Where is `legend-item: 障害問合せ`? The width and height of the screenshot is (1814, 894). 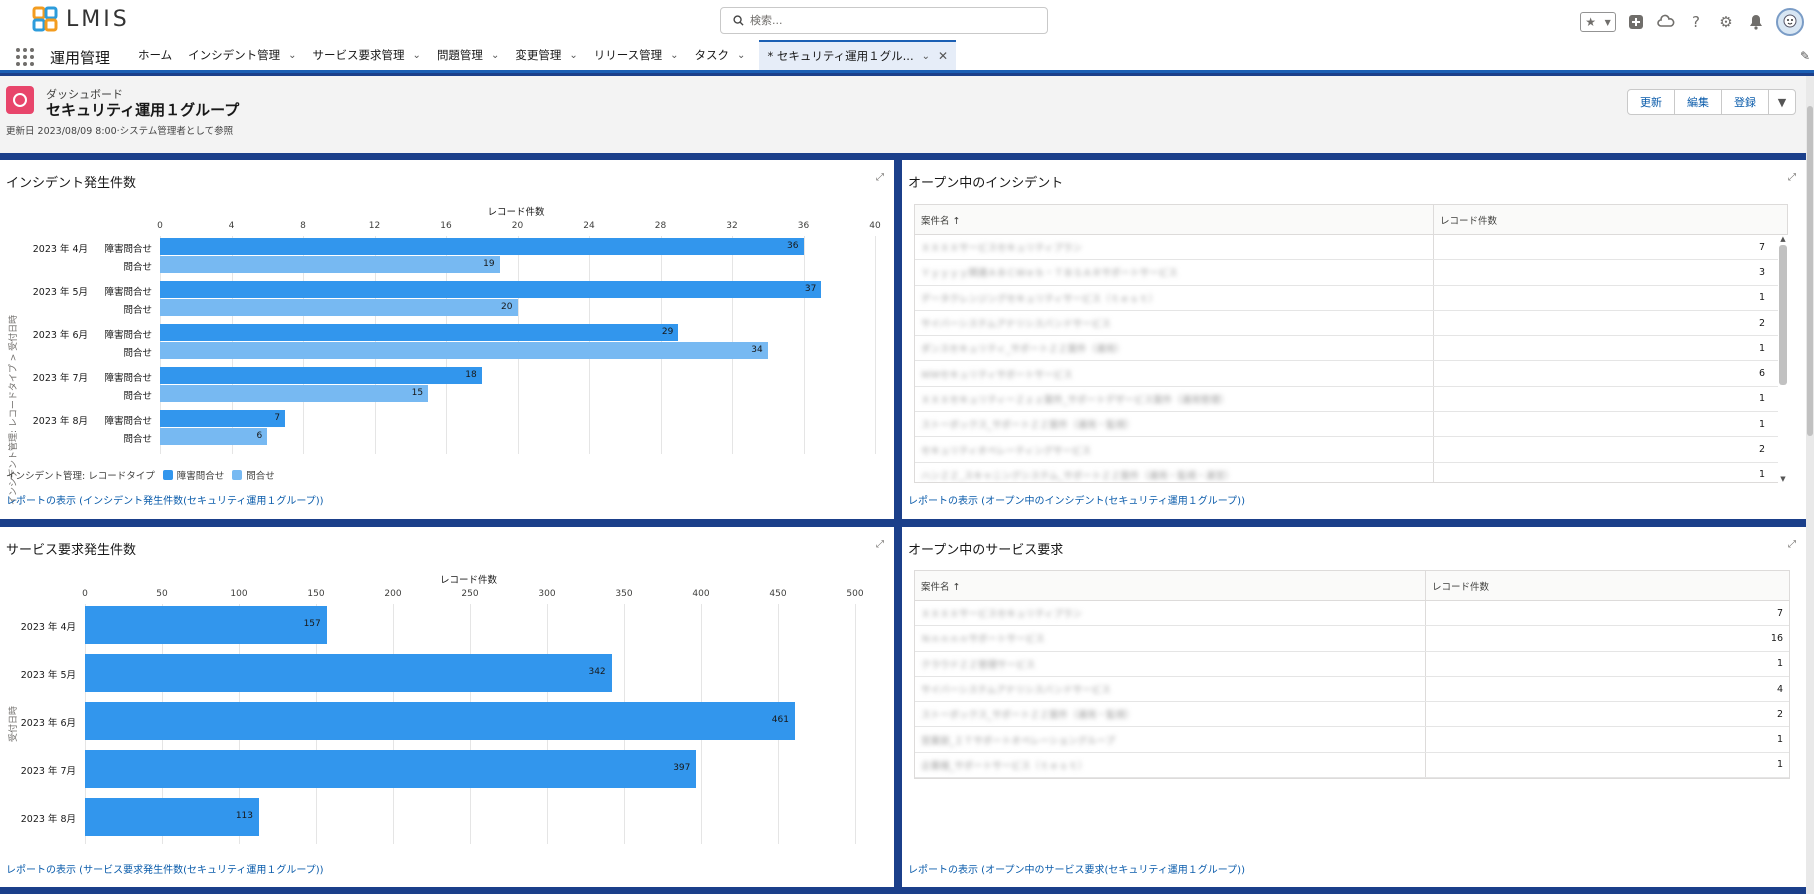
legend-item: 障害問合せ is located at coordinates (201, 475).